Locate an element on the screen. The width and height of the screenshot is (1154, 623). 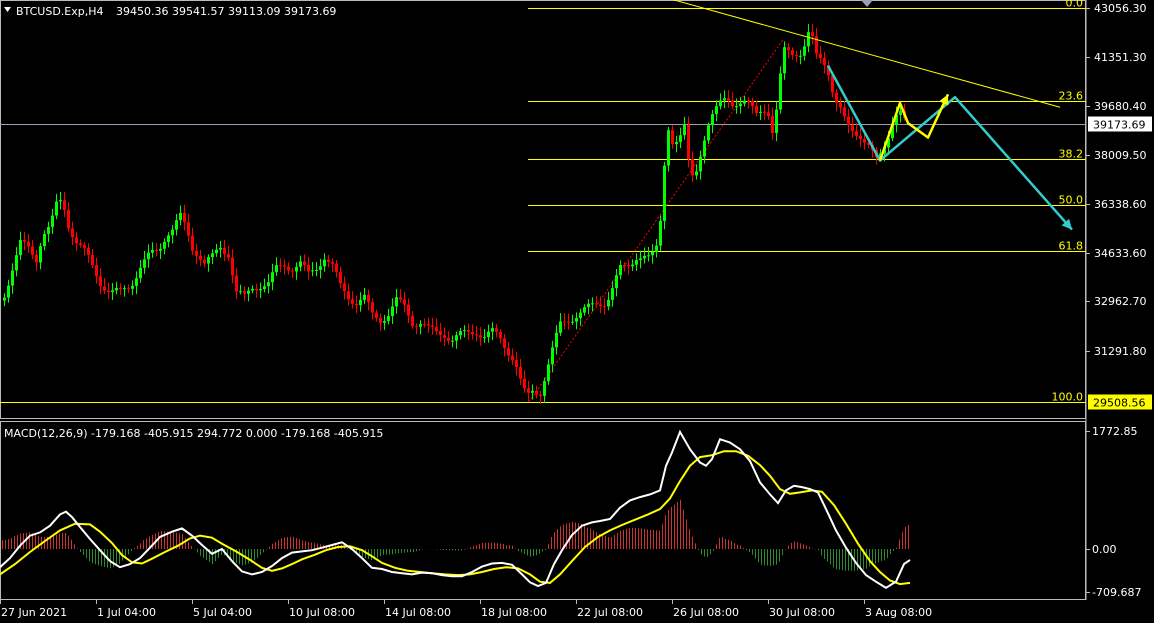
macd-tick-label: 1772.85 is located at coordinates (1115, 431).